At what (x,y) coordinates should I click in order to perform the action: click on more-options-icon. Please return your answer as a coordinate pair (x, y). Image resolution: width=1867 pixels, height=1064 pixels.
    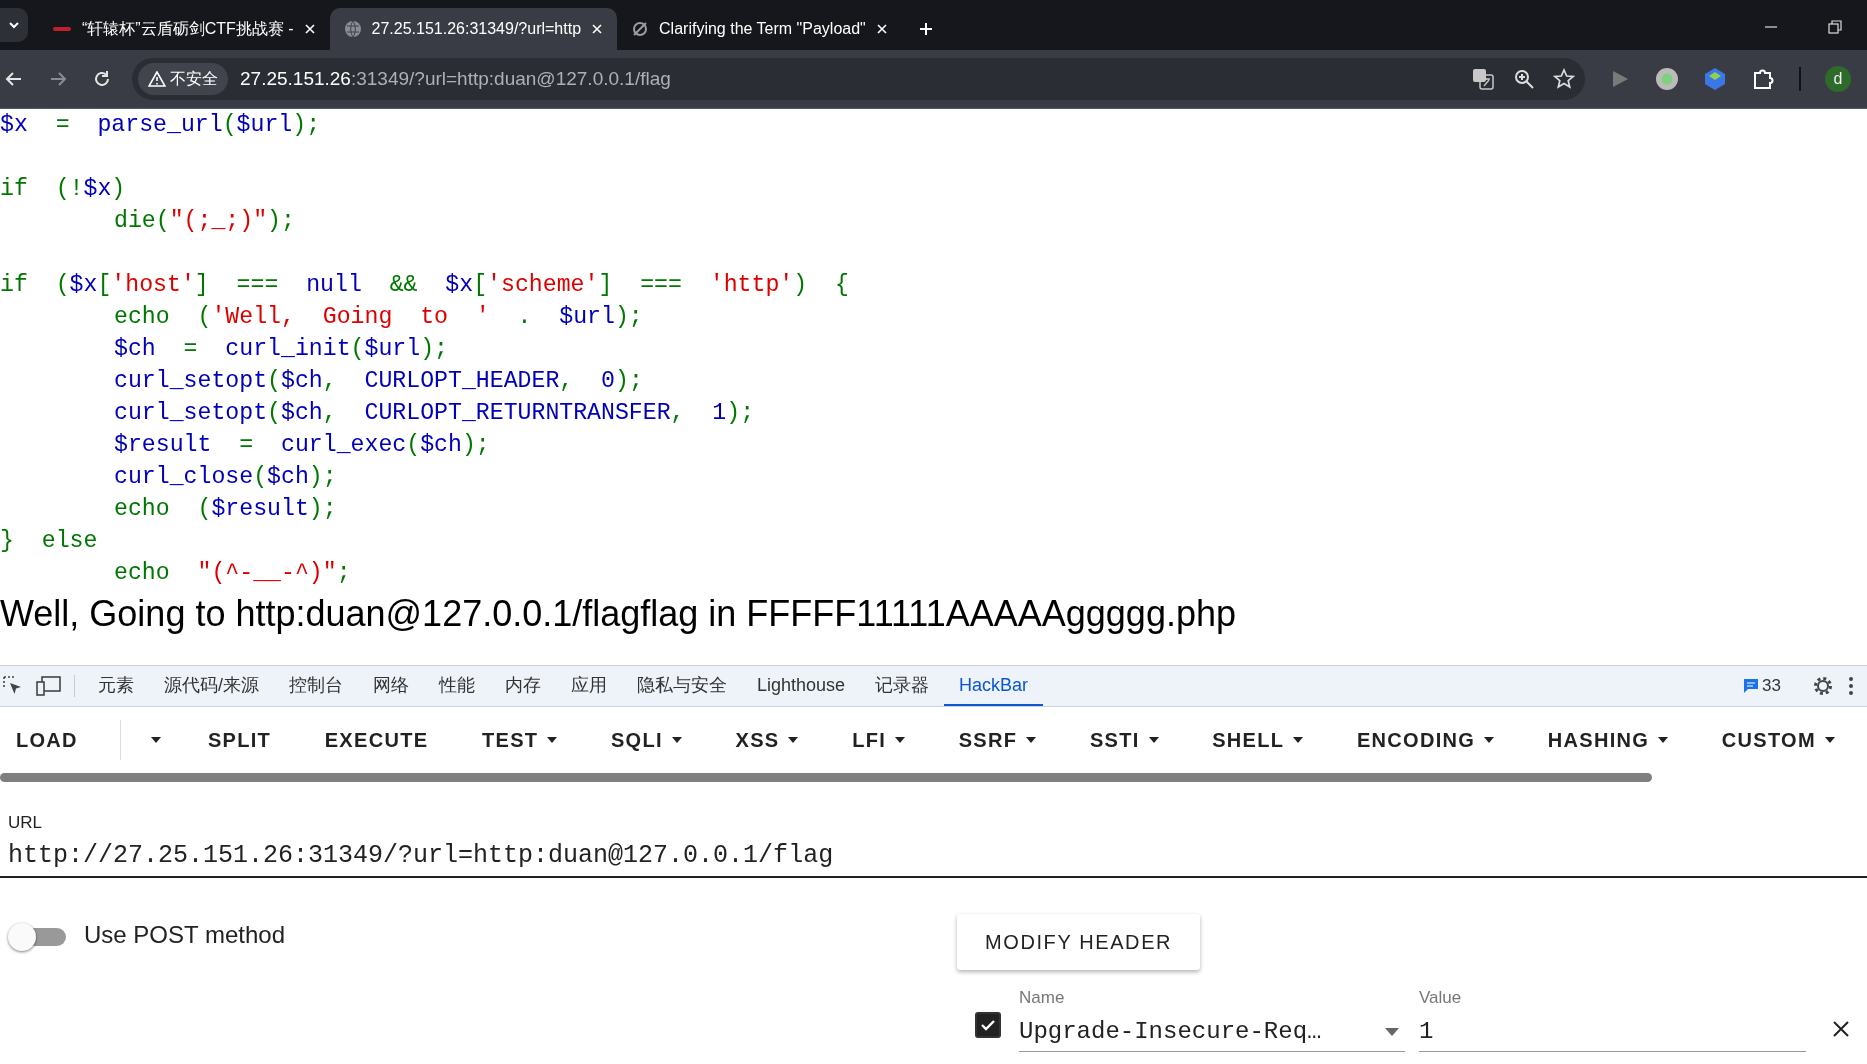
    Looking at the image, I should click on (1851, 686).